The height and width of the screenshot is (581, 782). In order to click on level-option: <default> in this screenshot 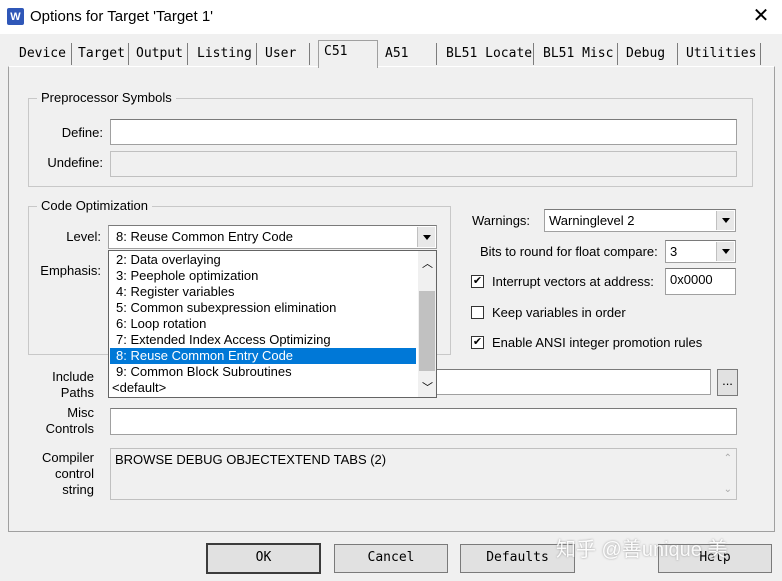, I will do `click(263, 388)`.